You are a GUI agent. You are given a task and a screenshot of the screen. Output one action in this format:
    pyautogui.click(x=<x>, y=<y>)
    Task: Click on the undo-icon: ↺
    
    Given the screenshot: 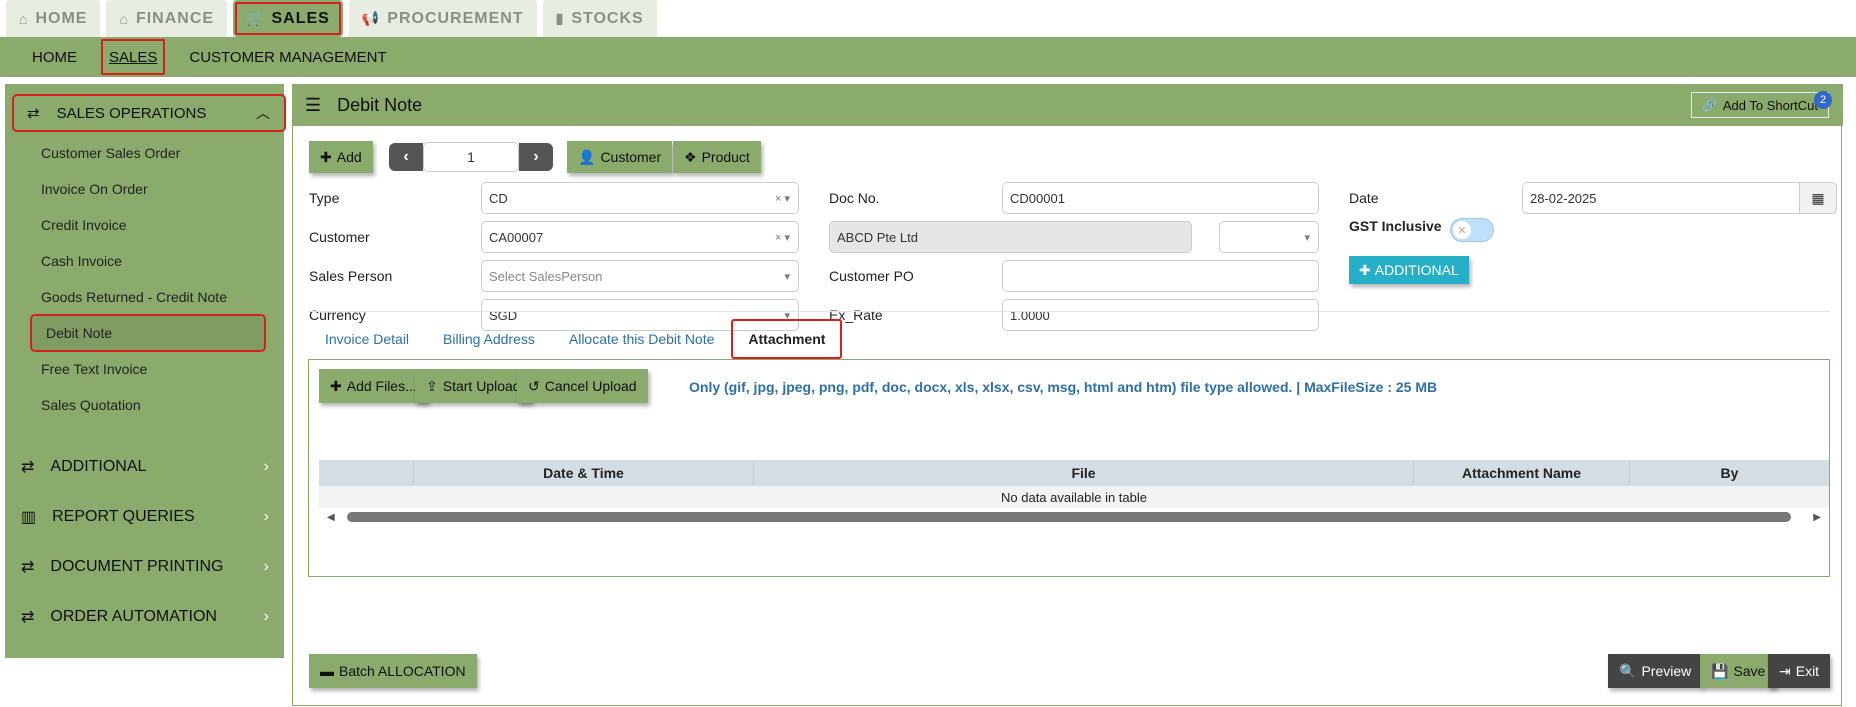 What is the action you would take?
    pyautogui.click(x=534, y=385)
    